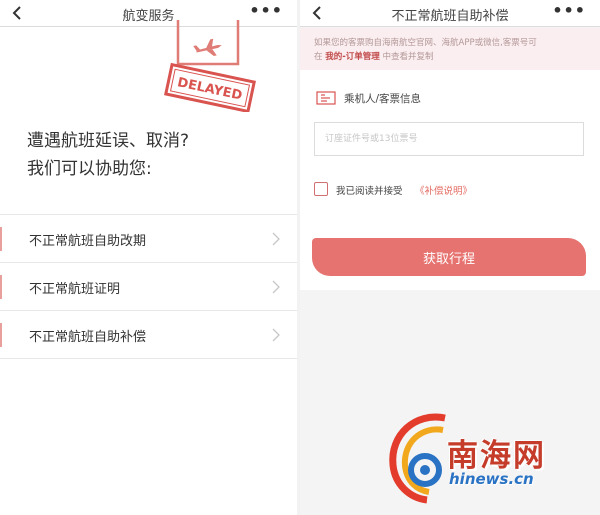 This screenshot has width=600, height=515. I want to click on watermark-cn: 南海网, so click(496, 456).